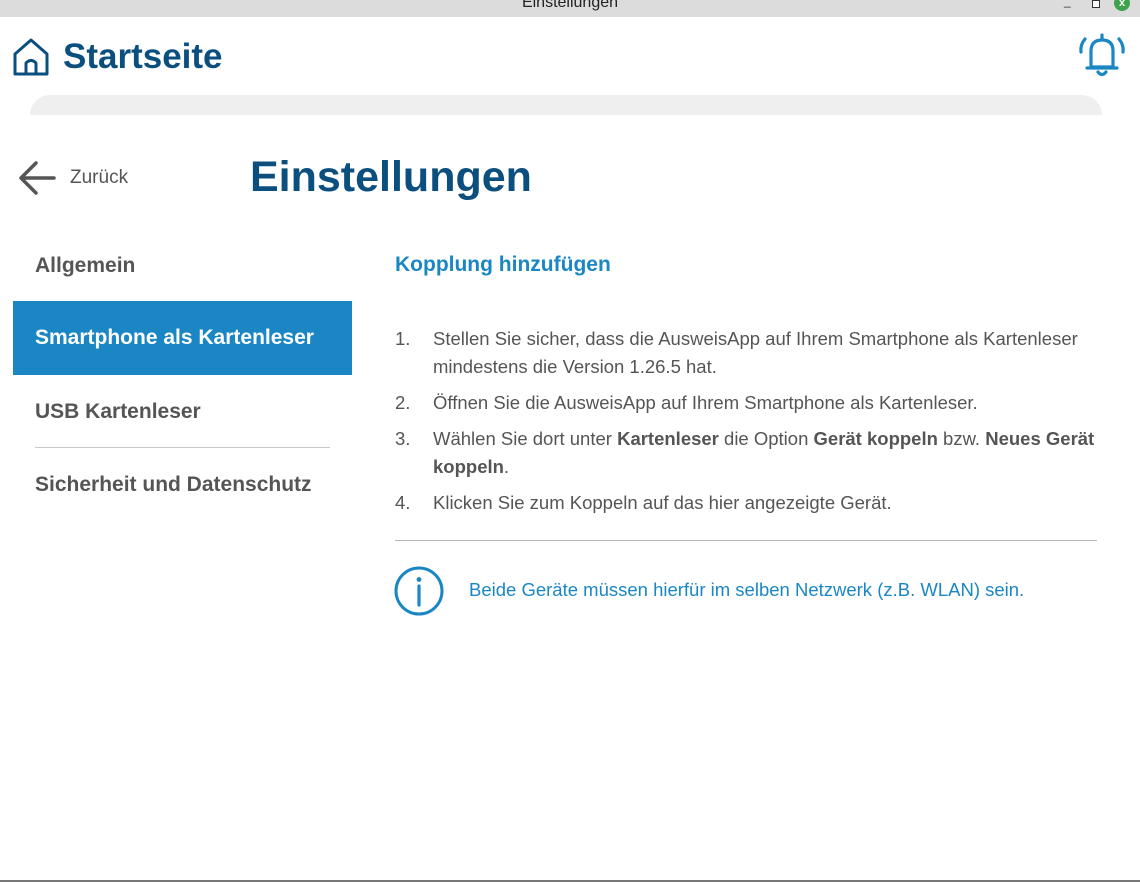  Describe the element at coordinates (503, 264) in the screenshot. I see `section-title: Kopplung hinzufügen` at that location.